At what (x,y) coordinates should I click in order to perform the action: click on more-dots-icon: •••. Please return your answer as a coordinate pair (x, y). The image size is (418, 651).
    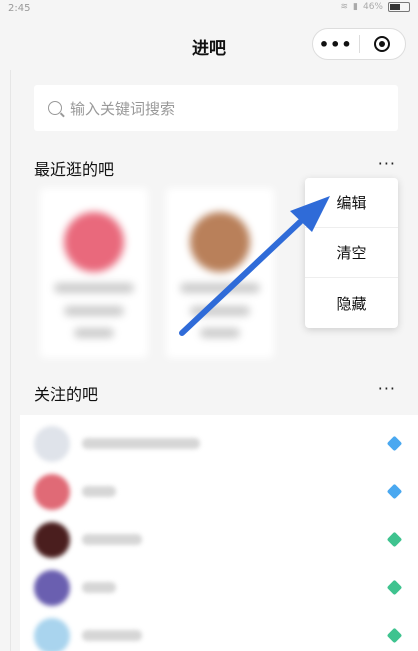
    Looking at the image, I should click on (336, 44).